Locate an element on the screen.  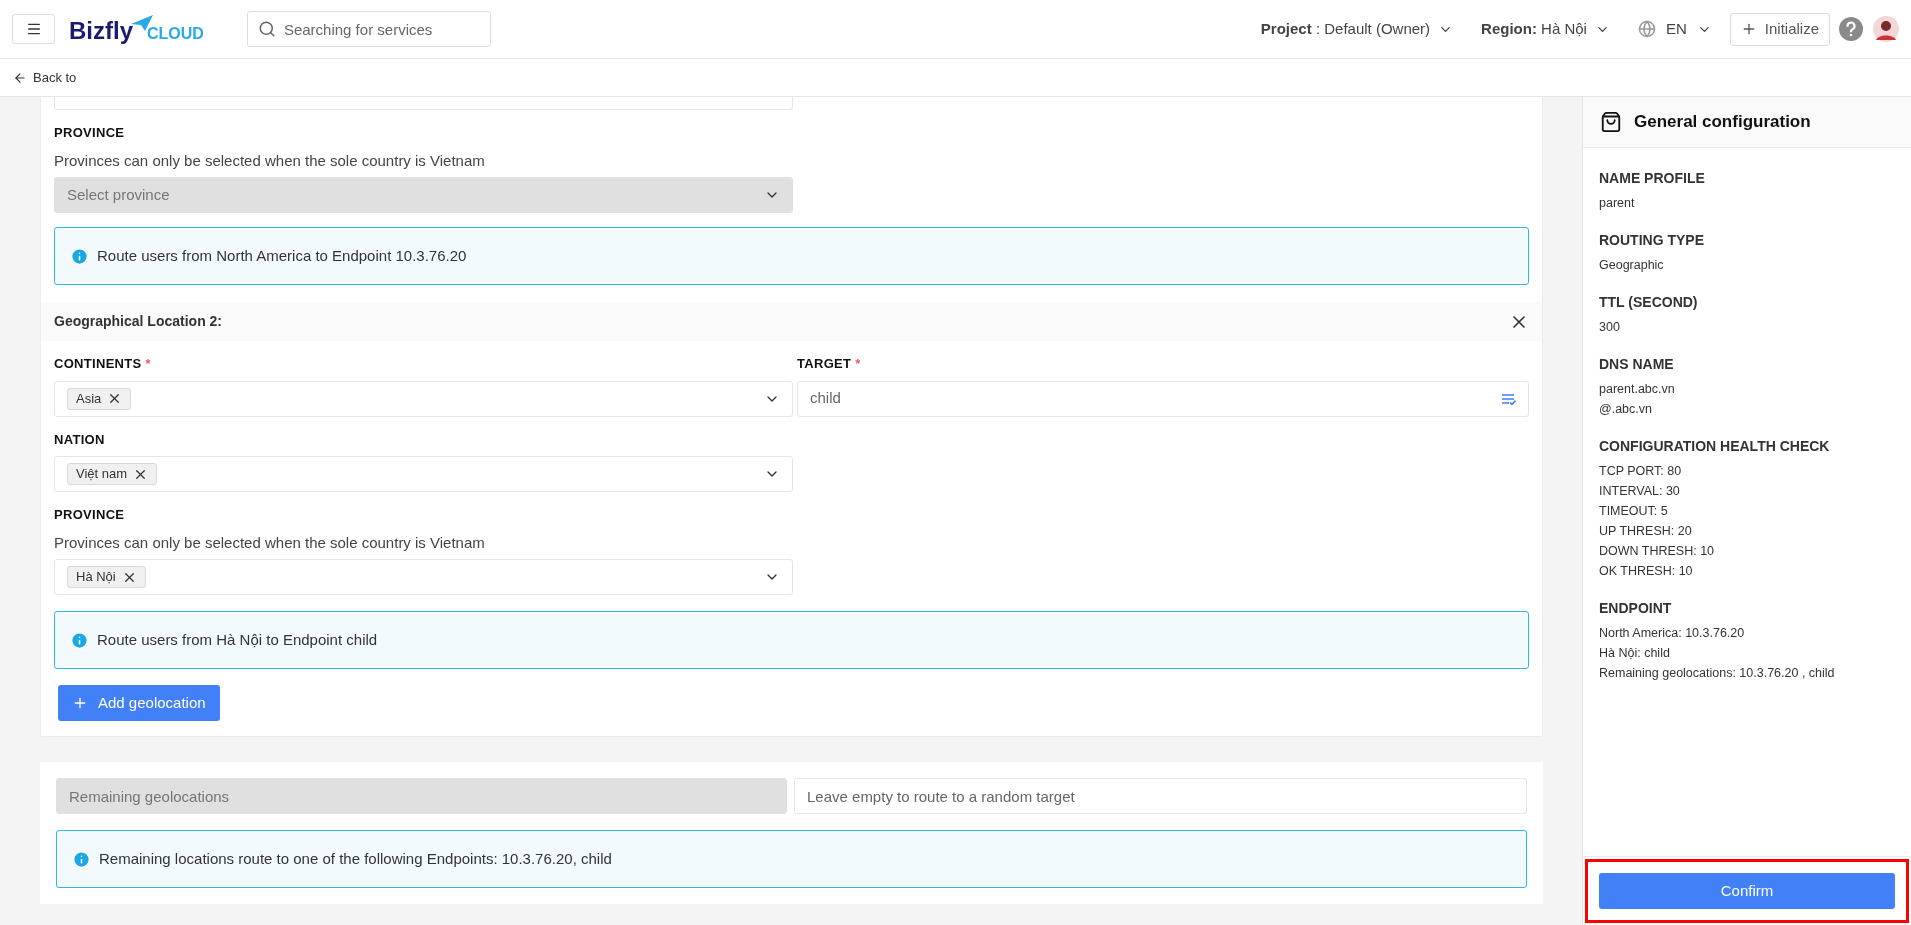
bag-icon is located at coordinates (1611, 122).